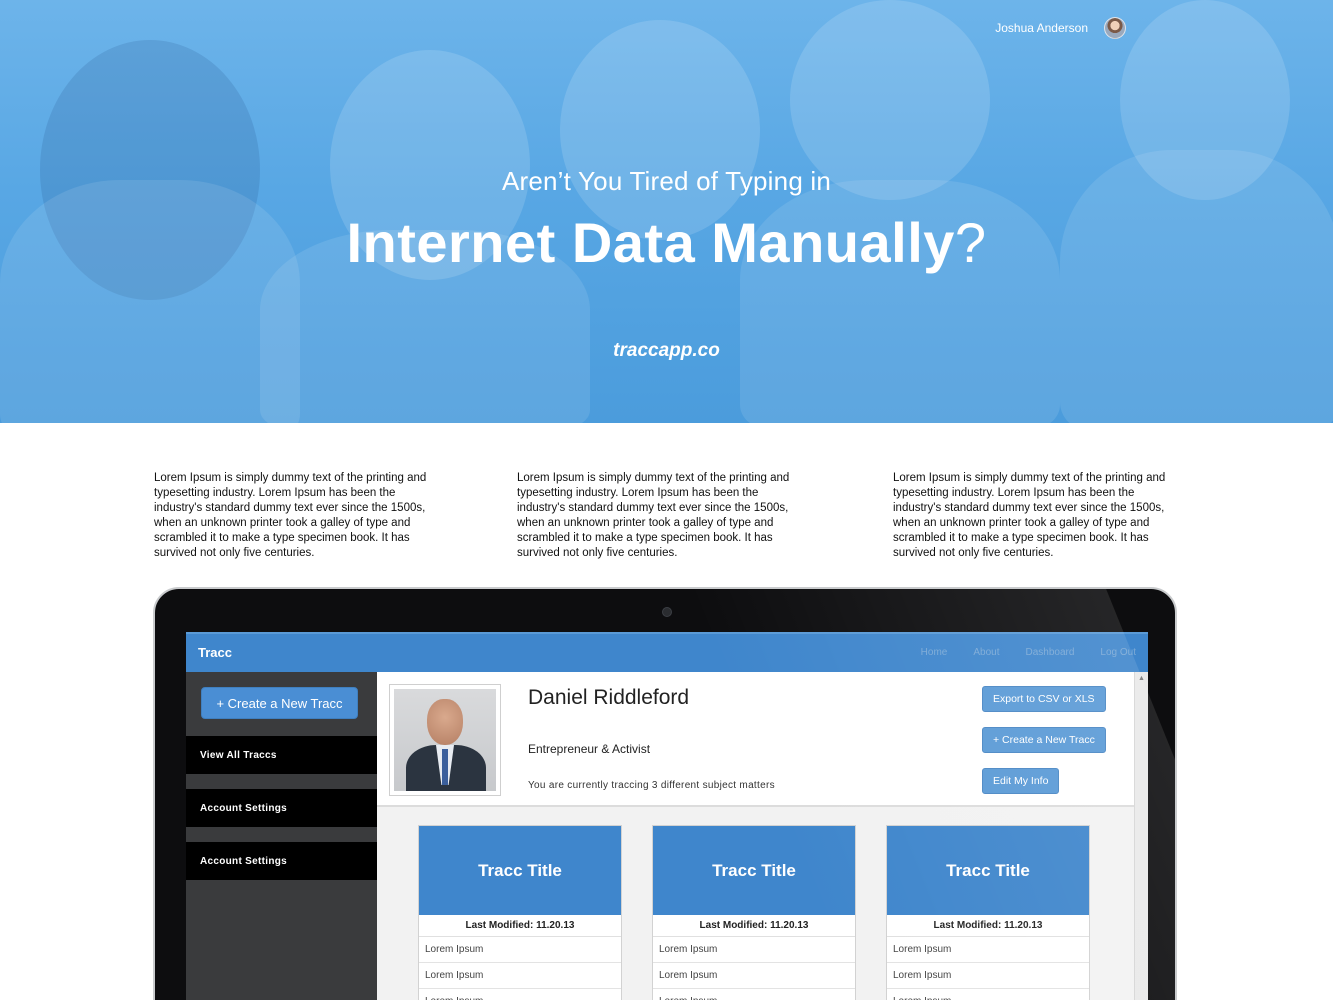 Image resolution: width=1333 pixels, height=1000 pixels. What do you see at coordinates (666, 351) in the screenshot?
I see `hero-url: traccapp.co` at bounding box center [666, 351].